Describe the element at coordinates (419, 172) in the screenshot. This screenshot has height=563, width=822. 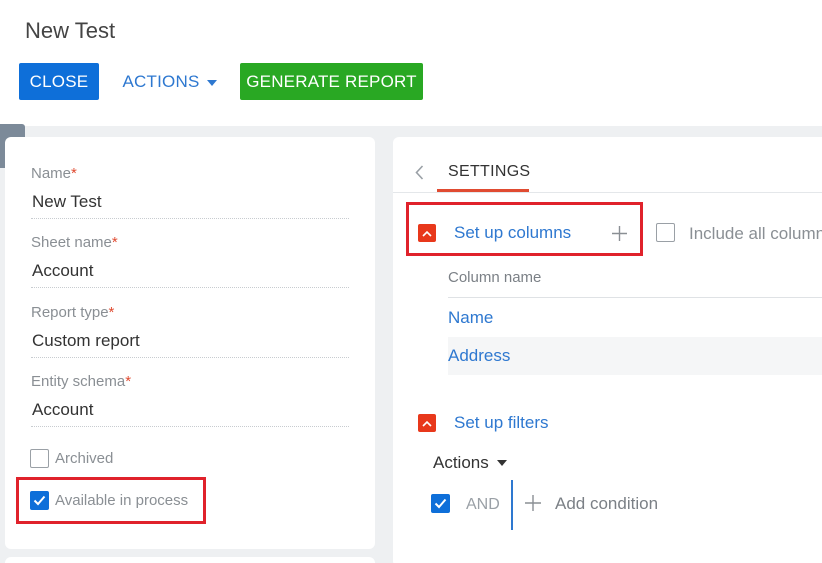
I see `chevron-left-icon` at that location.